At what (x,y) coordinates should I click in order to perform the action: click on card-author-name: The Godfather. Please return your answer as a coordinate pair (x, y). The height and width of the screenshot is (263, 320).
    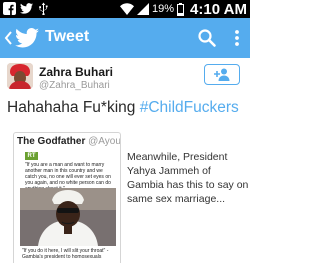
    Looking at the image, I should click on (51, 141).